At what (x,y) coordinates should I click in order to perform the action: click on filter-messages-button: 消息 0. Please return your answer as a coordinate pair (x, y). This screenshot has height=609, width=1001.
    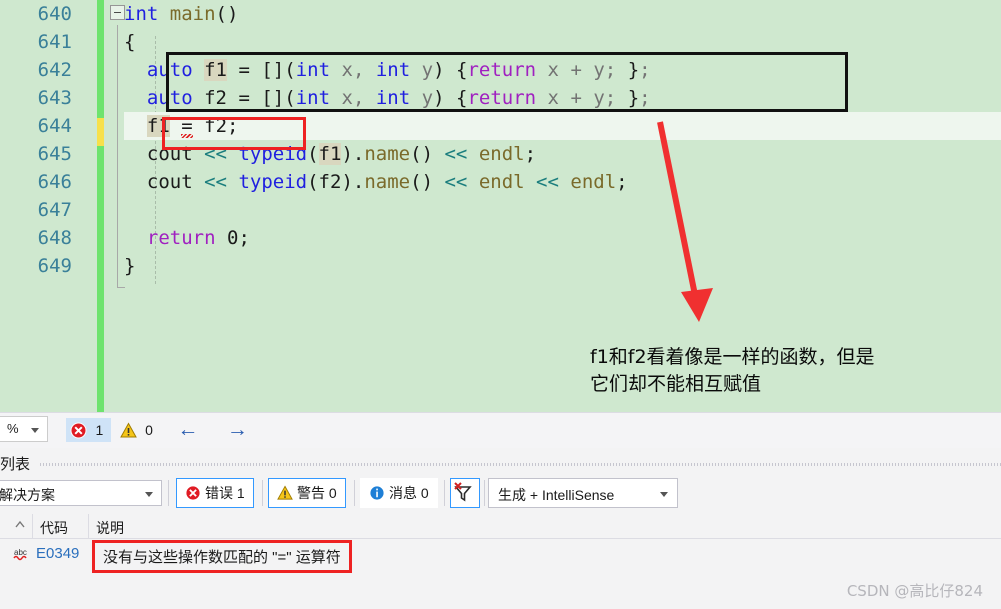
    Looking at the image, I should click on (399, 493).